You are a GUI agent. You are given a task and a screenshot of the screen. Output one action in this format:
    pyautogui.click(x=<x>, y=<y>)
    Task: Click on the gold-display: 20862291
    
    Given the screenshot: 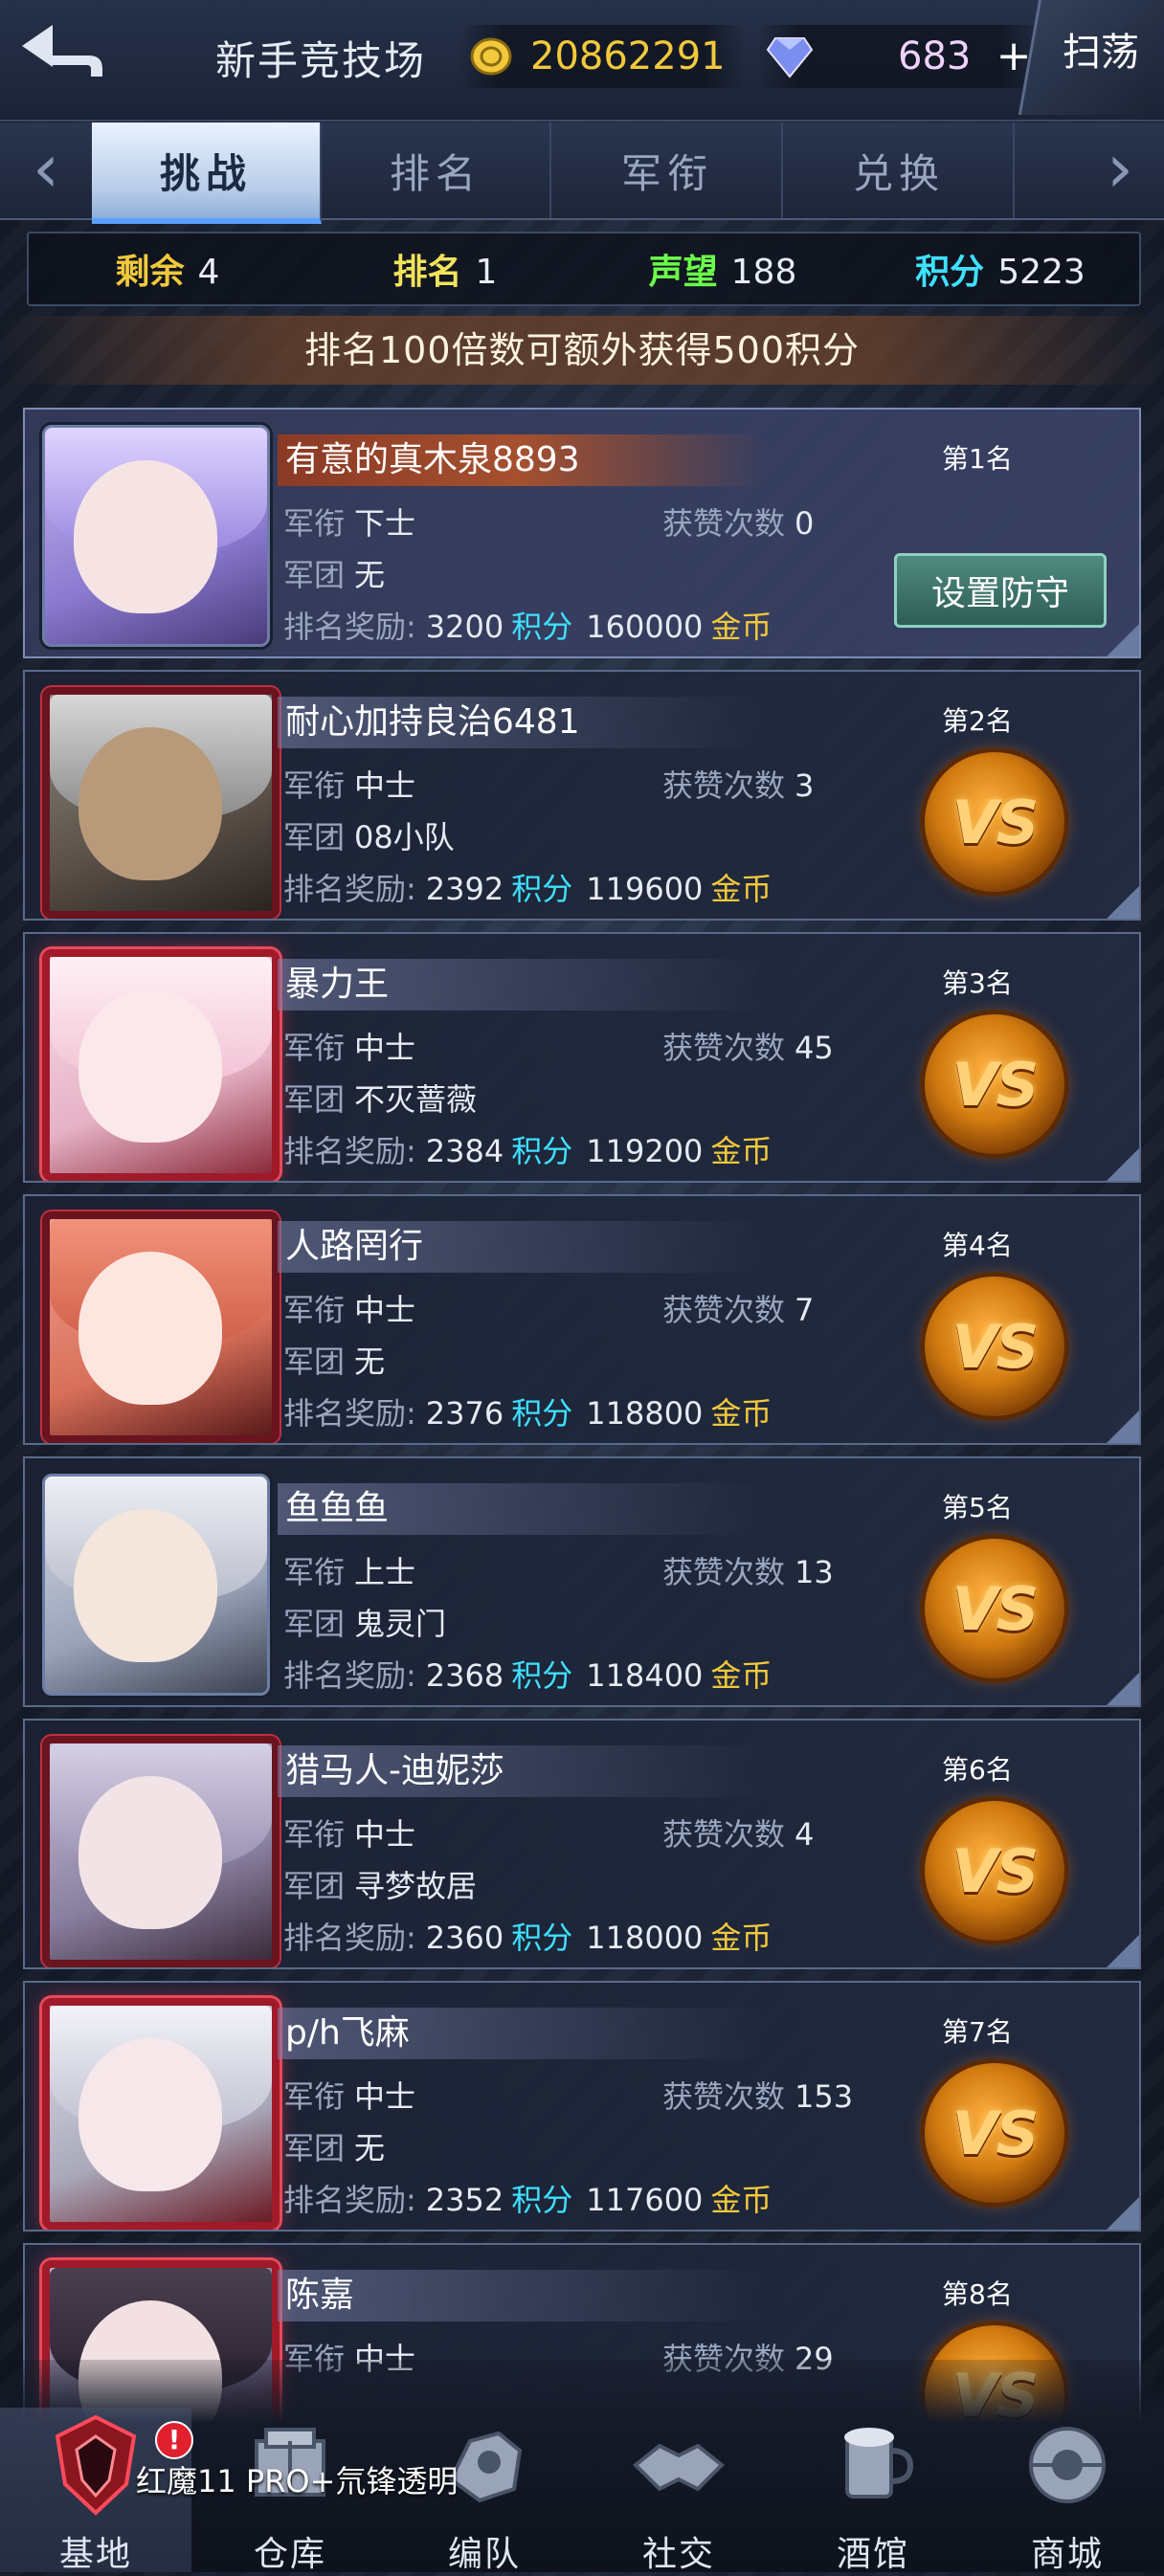 What is the action you would take?
    pyautogui.click(x=603, y=56)
    